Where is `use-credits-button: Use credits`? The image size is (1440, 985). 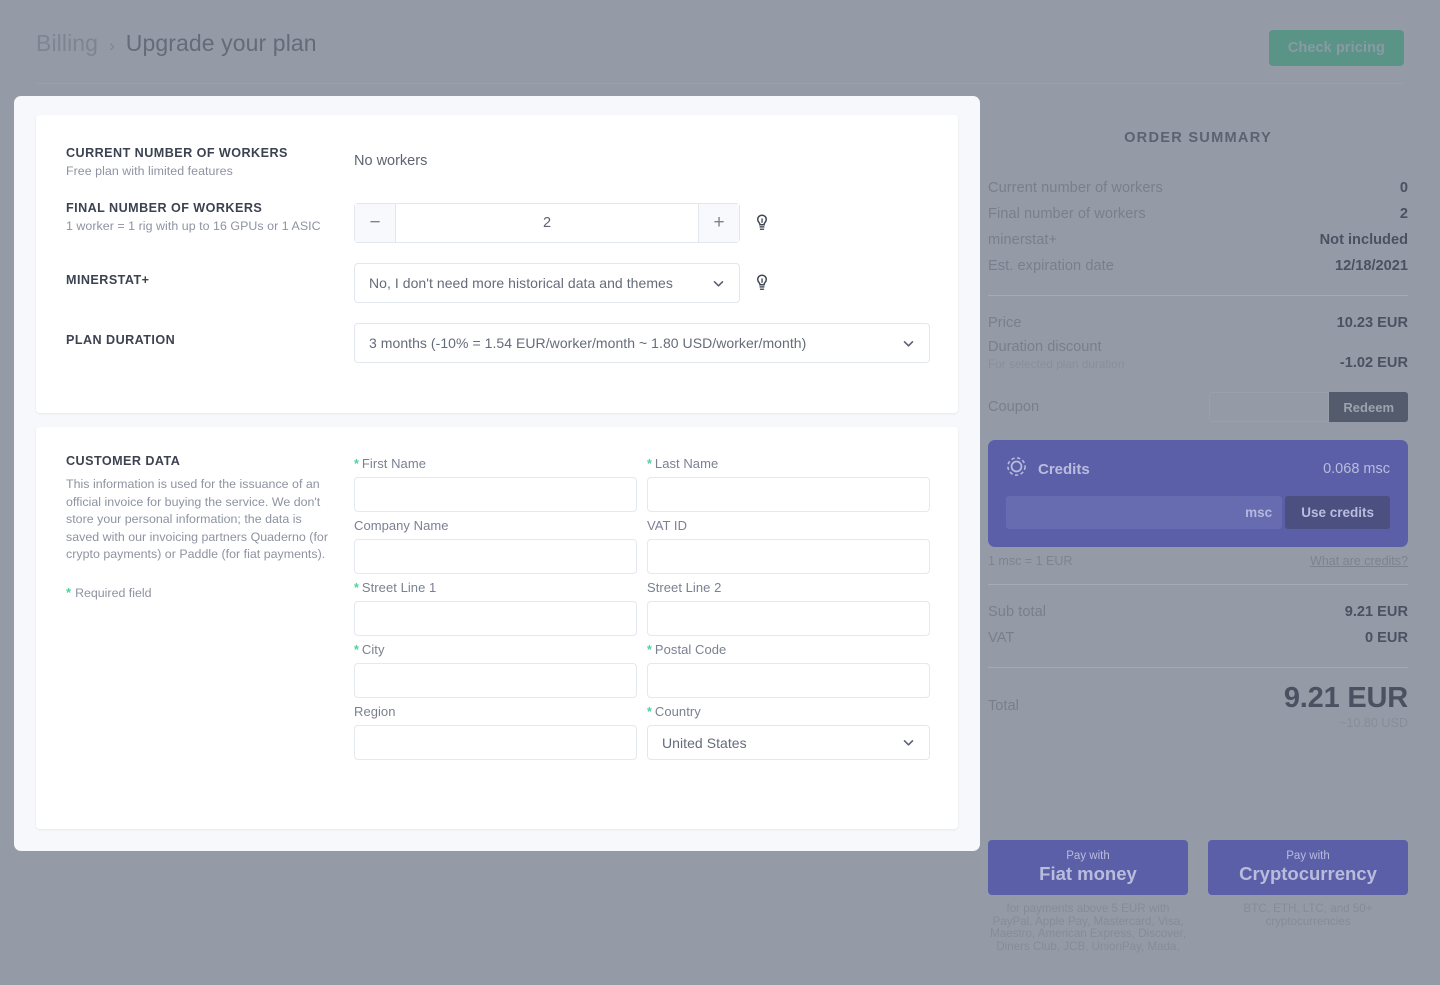 use-credits-button: Use credits is located at coordinates (1337, 512).